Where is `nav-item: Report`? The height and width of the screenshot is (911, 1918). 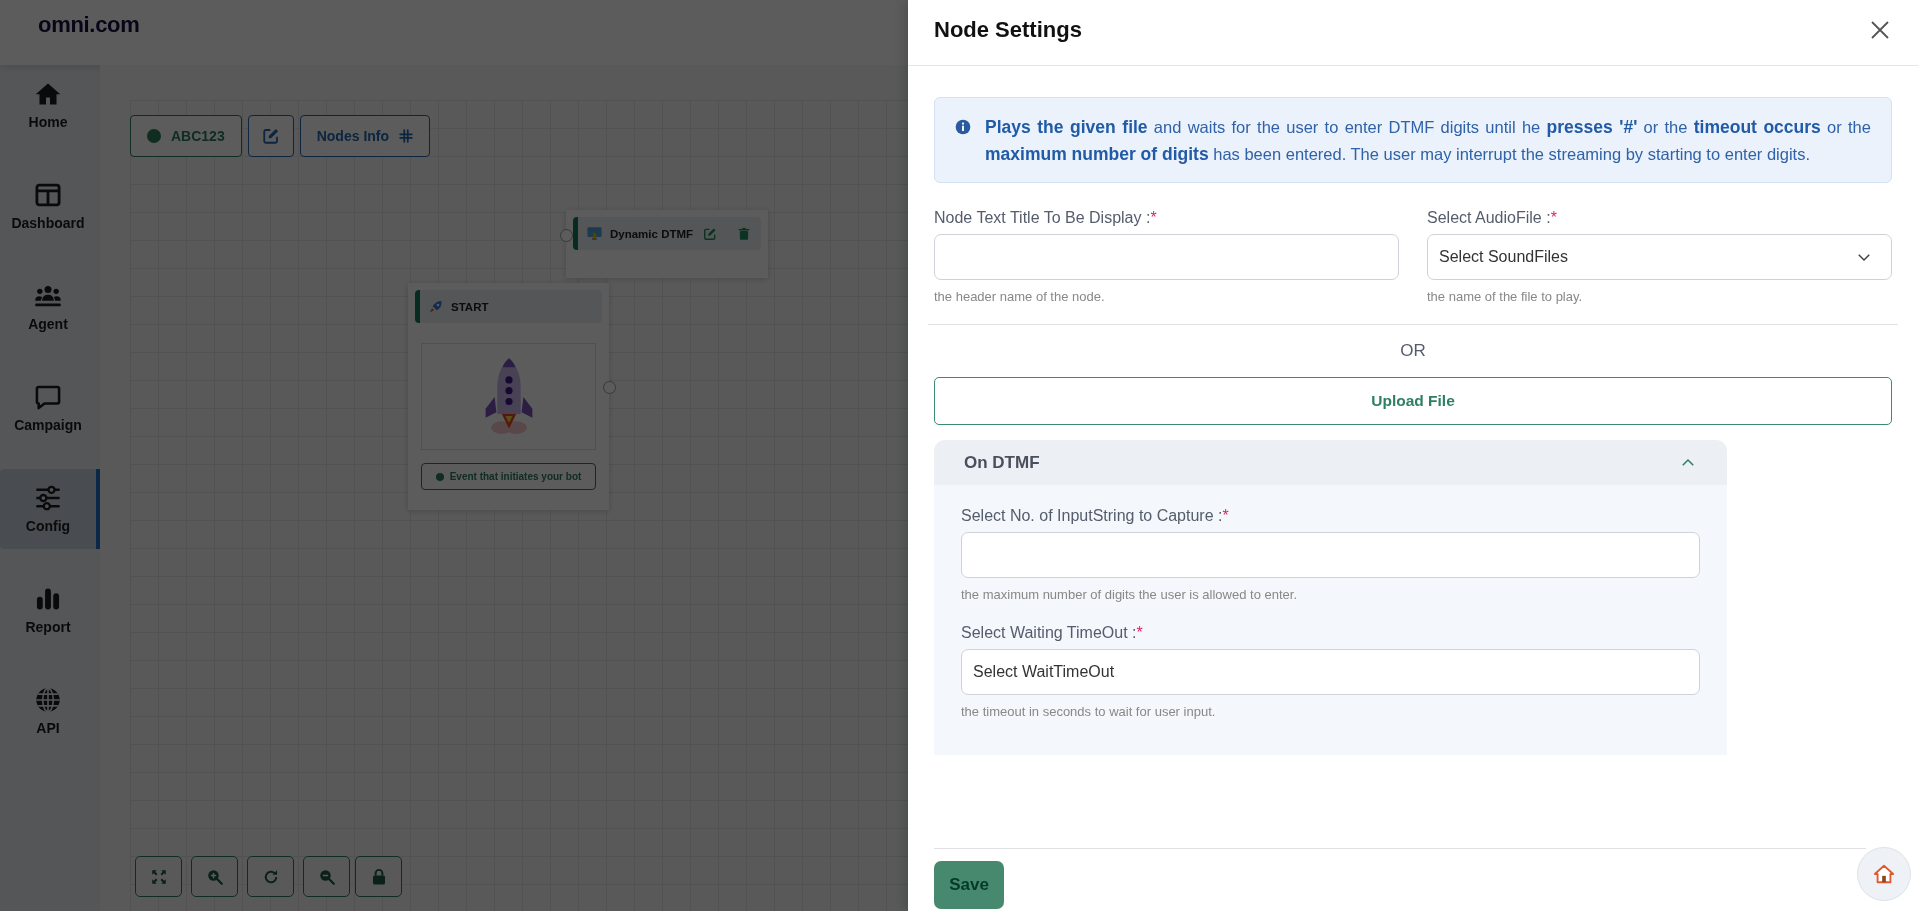
nav-item: Report is located at coordinates (50, 610).